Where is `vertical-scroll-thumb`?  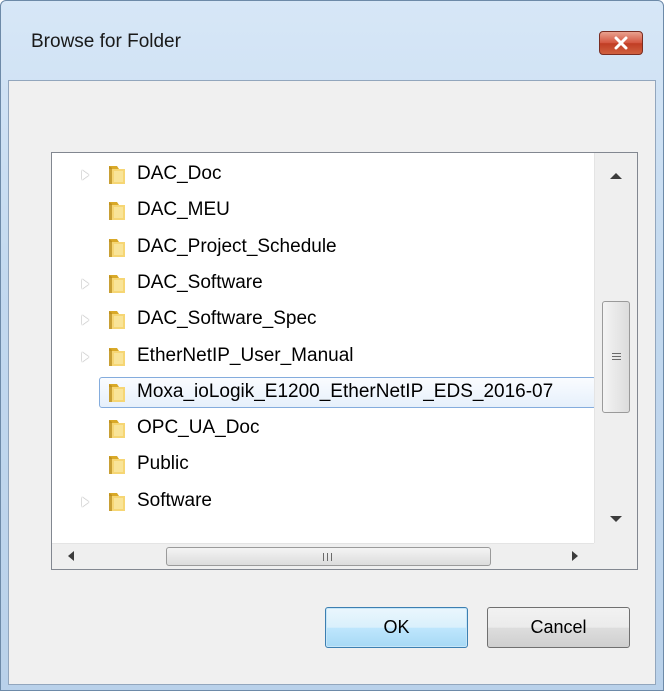
vertical-scroll-thumb is located at coordinates (616, 357).